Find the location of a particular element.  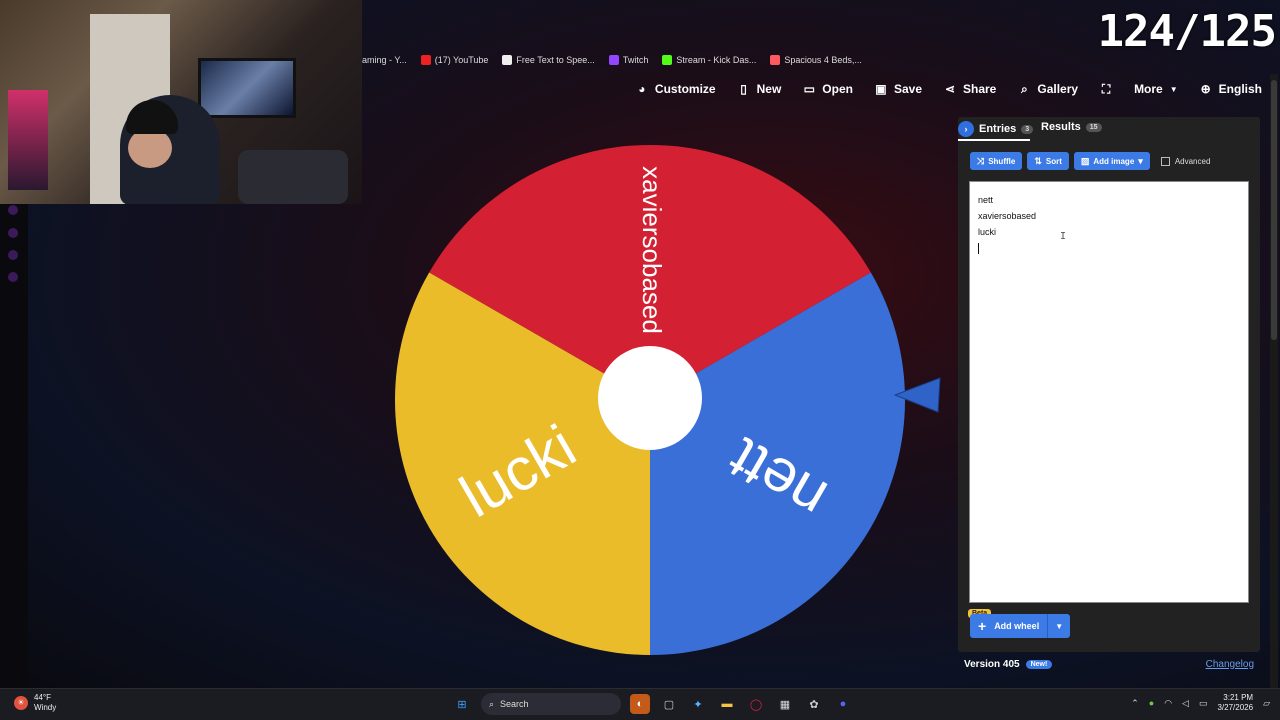

entry-line: nett is located at coordinates (986, 200).